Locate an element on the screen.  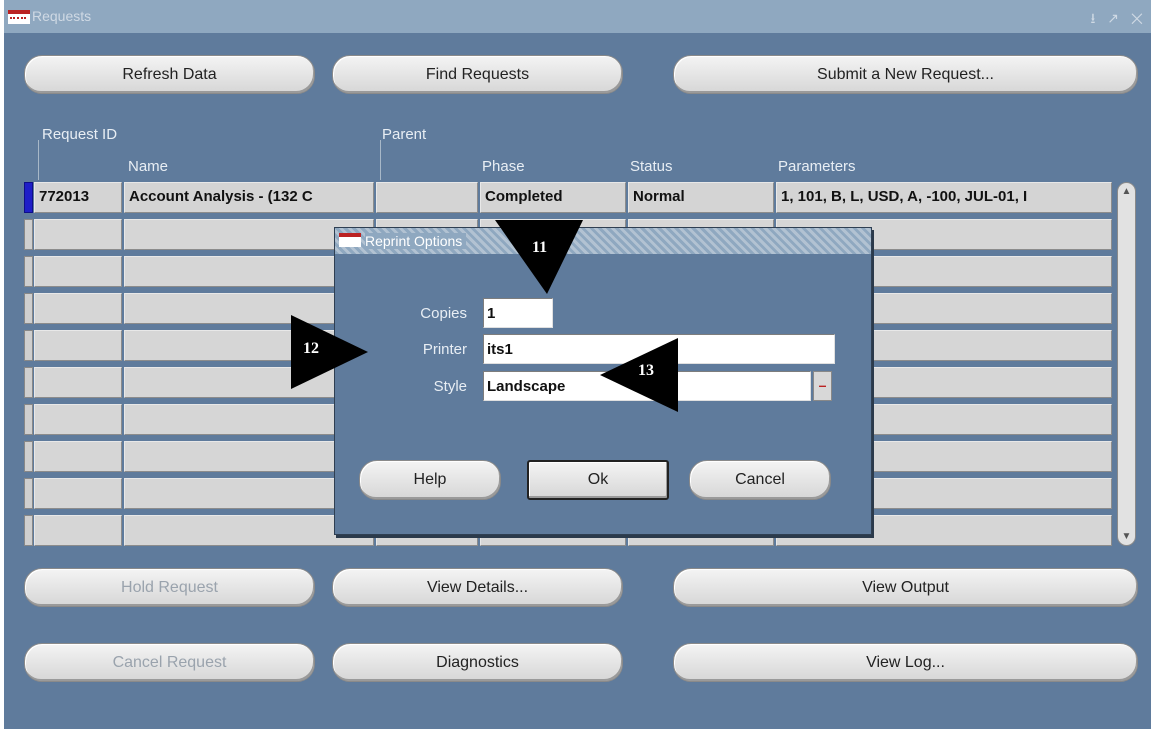
callout-label-12: 12 is located at coordinates (311, 348).